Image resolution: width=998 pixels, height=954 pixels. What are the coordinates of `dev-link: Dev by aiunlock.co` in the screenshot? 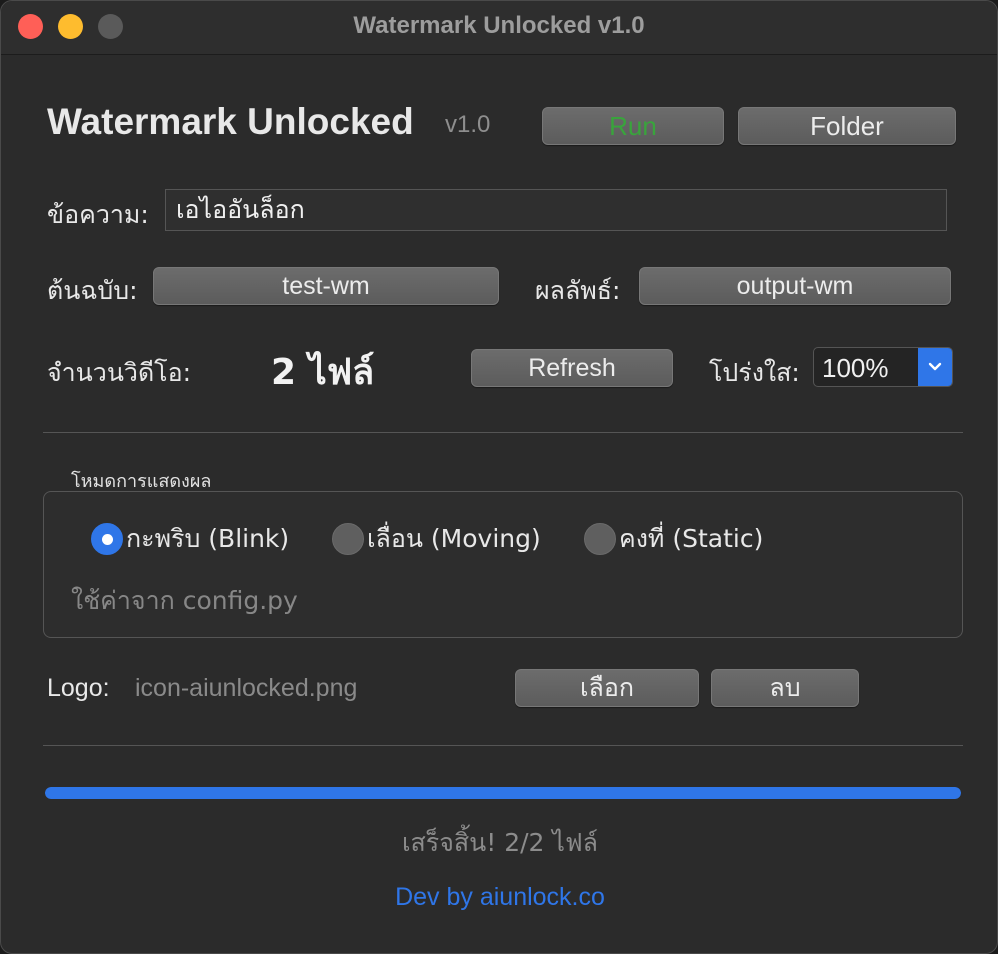 It's located at (499, 897).